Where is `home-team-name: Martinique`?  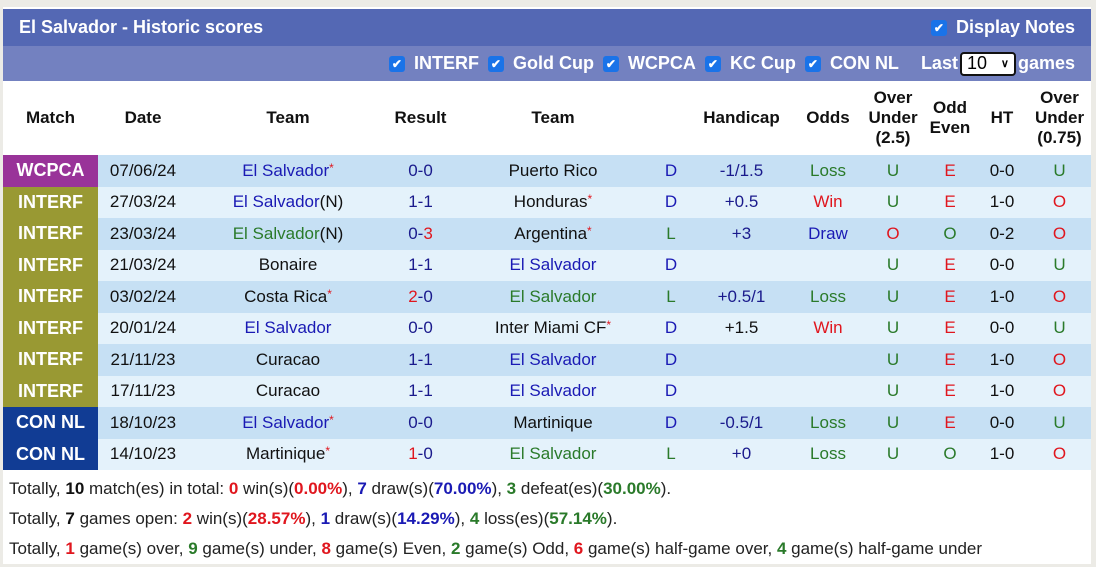 home-team-name: Martinique is located at coordinates (285, 453).